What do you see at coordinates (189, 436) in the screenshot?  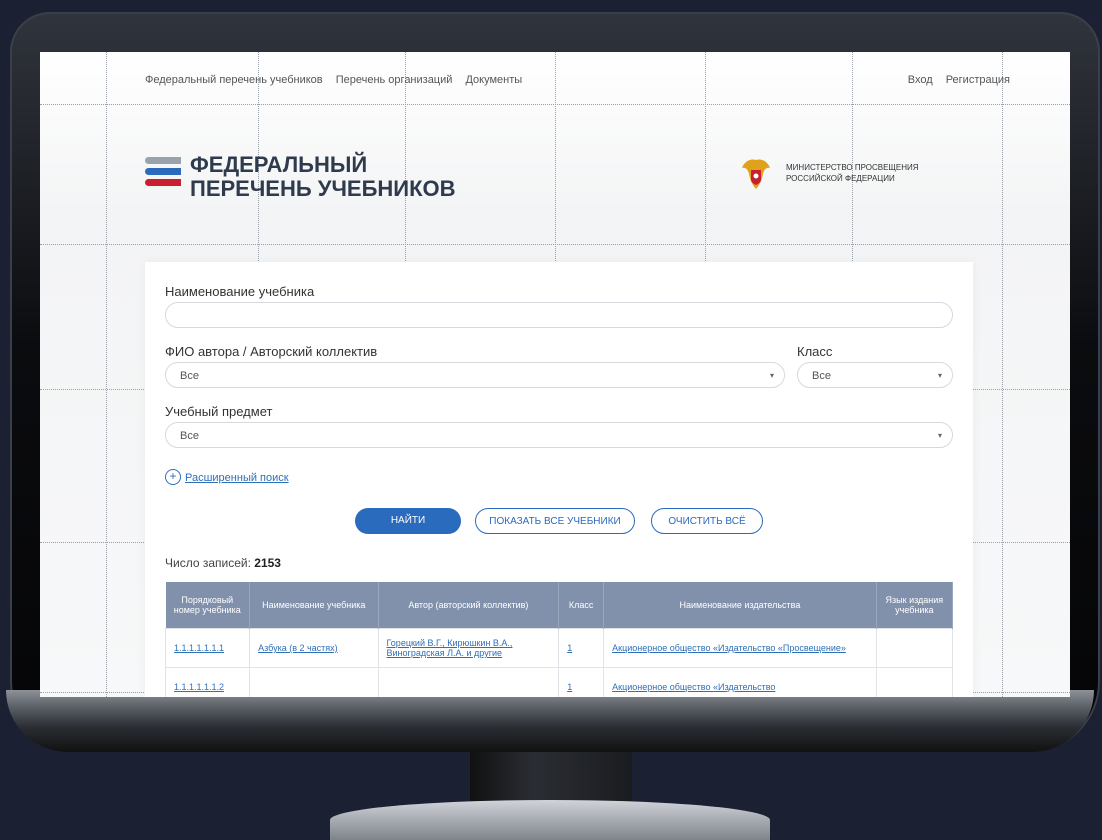 I see `subject-select-value: Все` at bounding box center [189, 436].